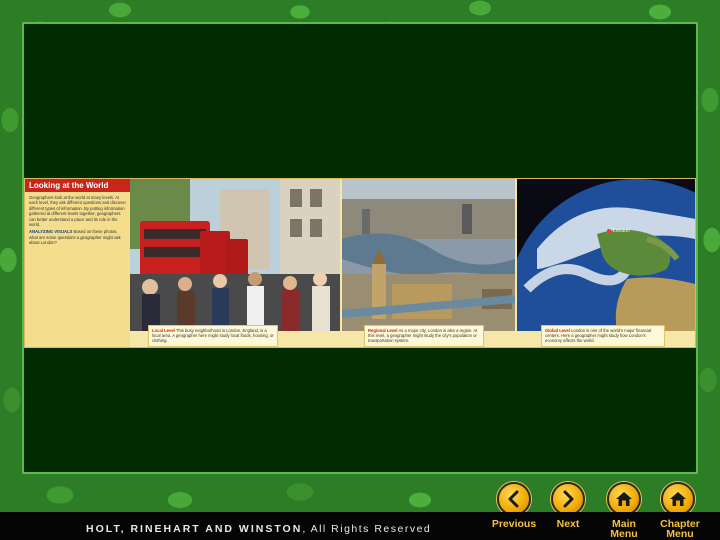 Image resolution: width=720 pixels, height=540 pixels. What do you see at coordinates (367, 529) in the screenshot?
I see `rights-text: , All Rights Reserved` at bounding box center [367, 529].